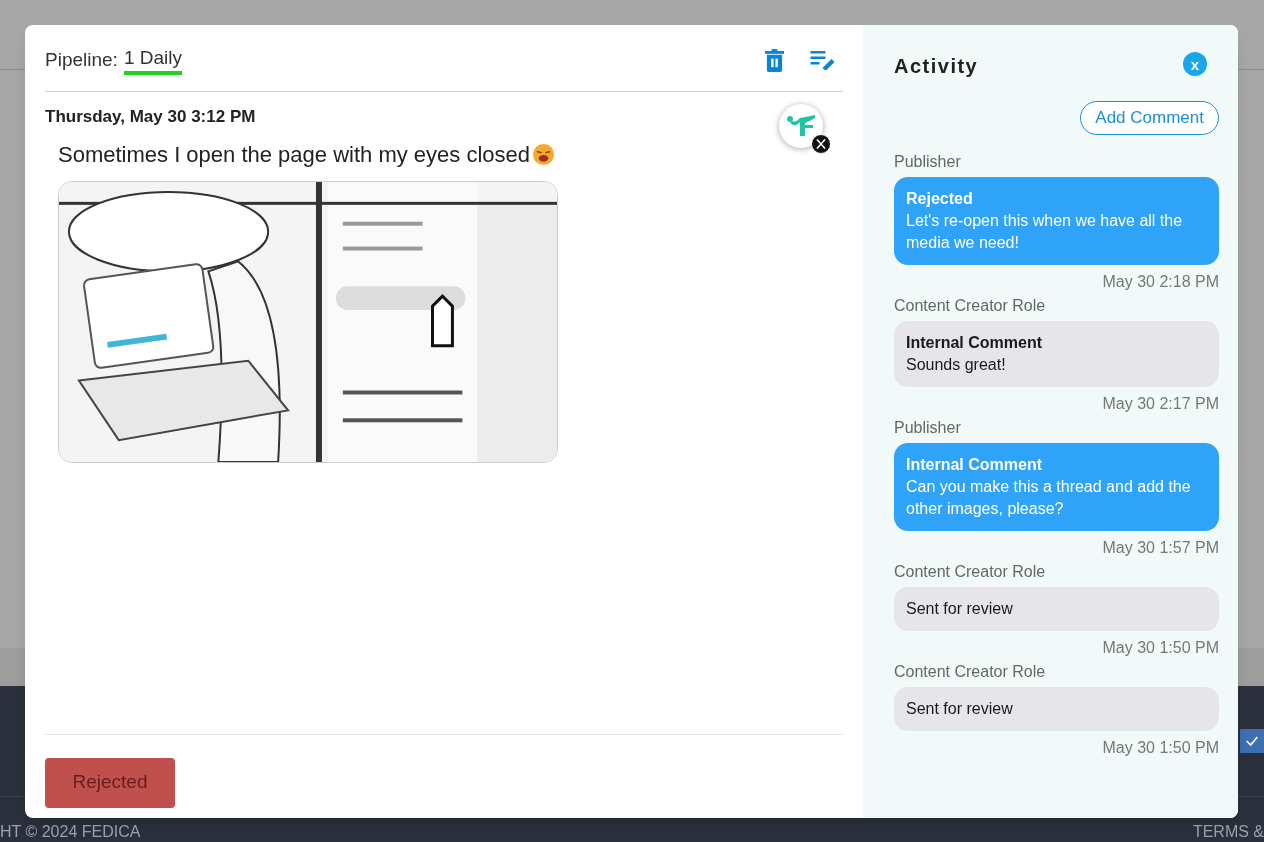 The image size is (1264, 842). I want to click on logo-icon, so click(801, 126).